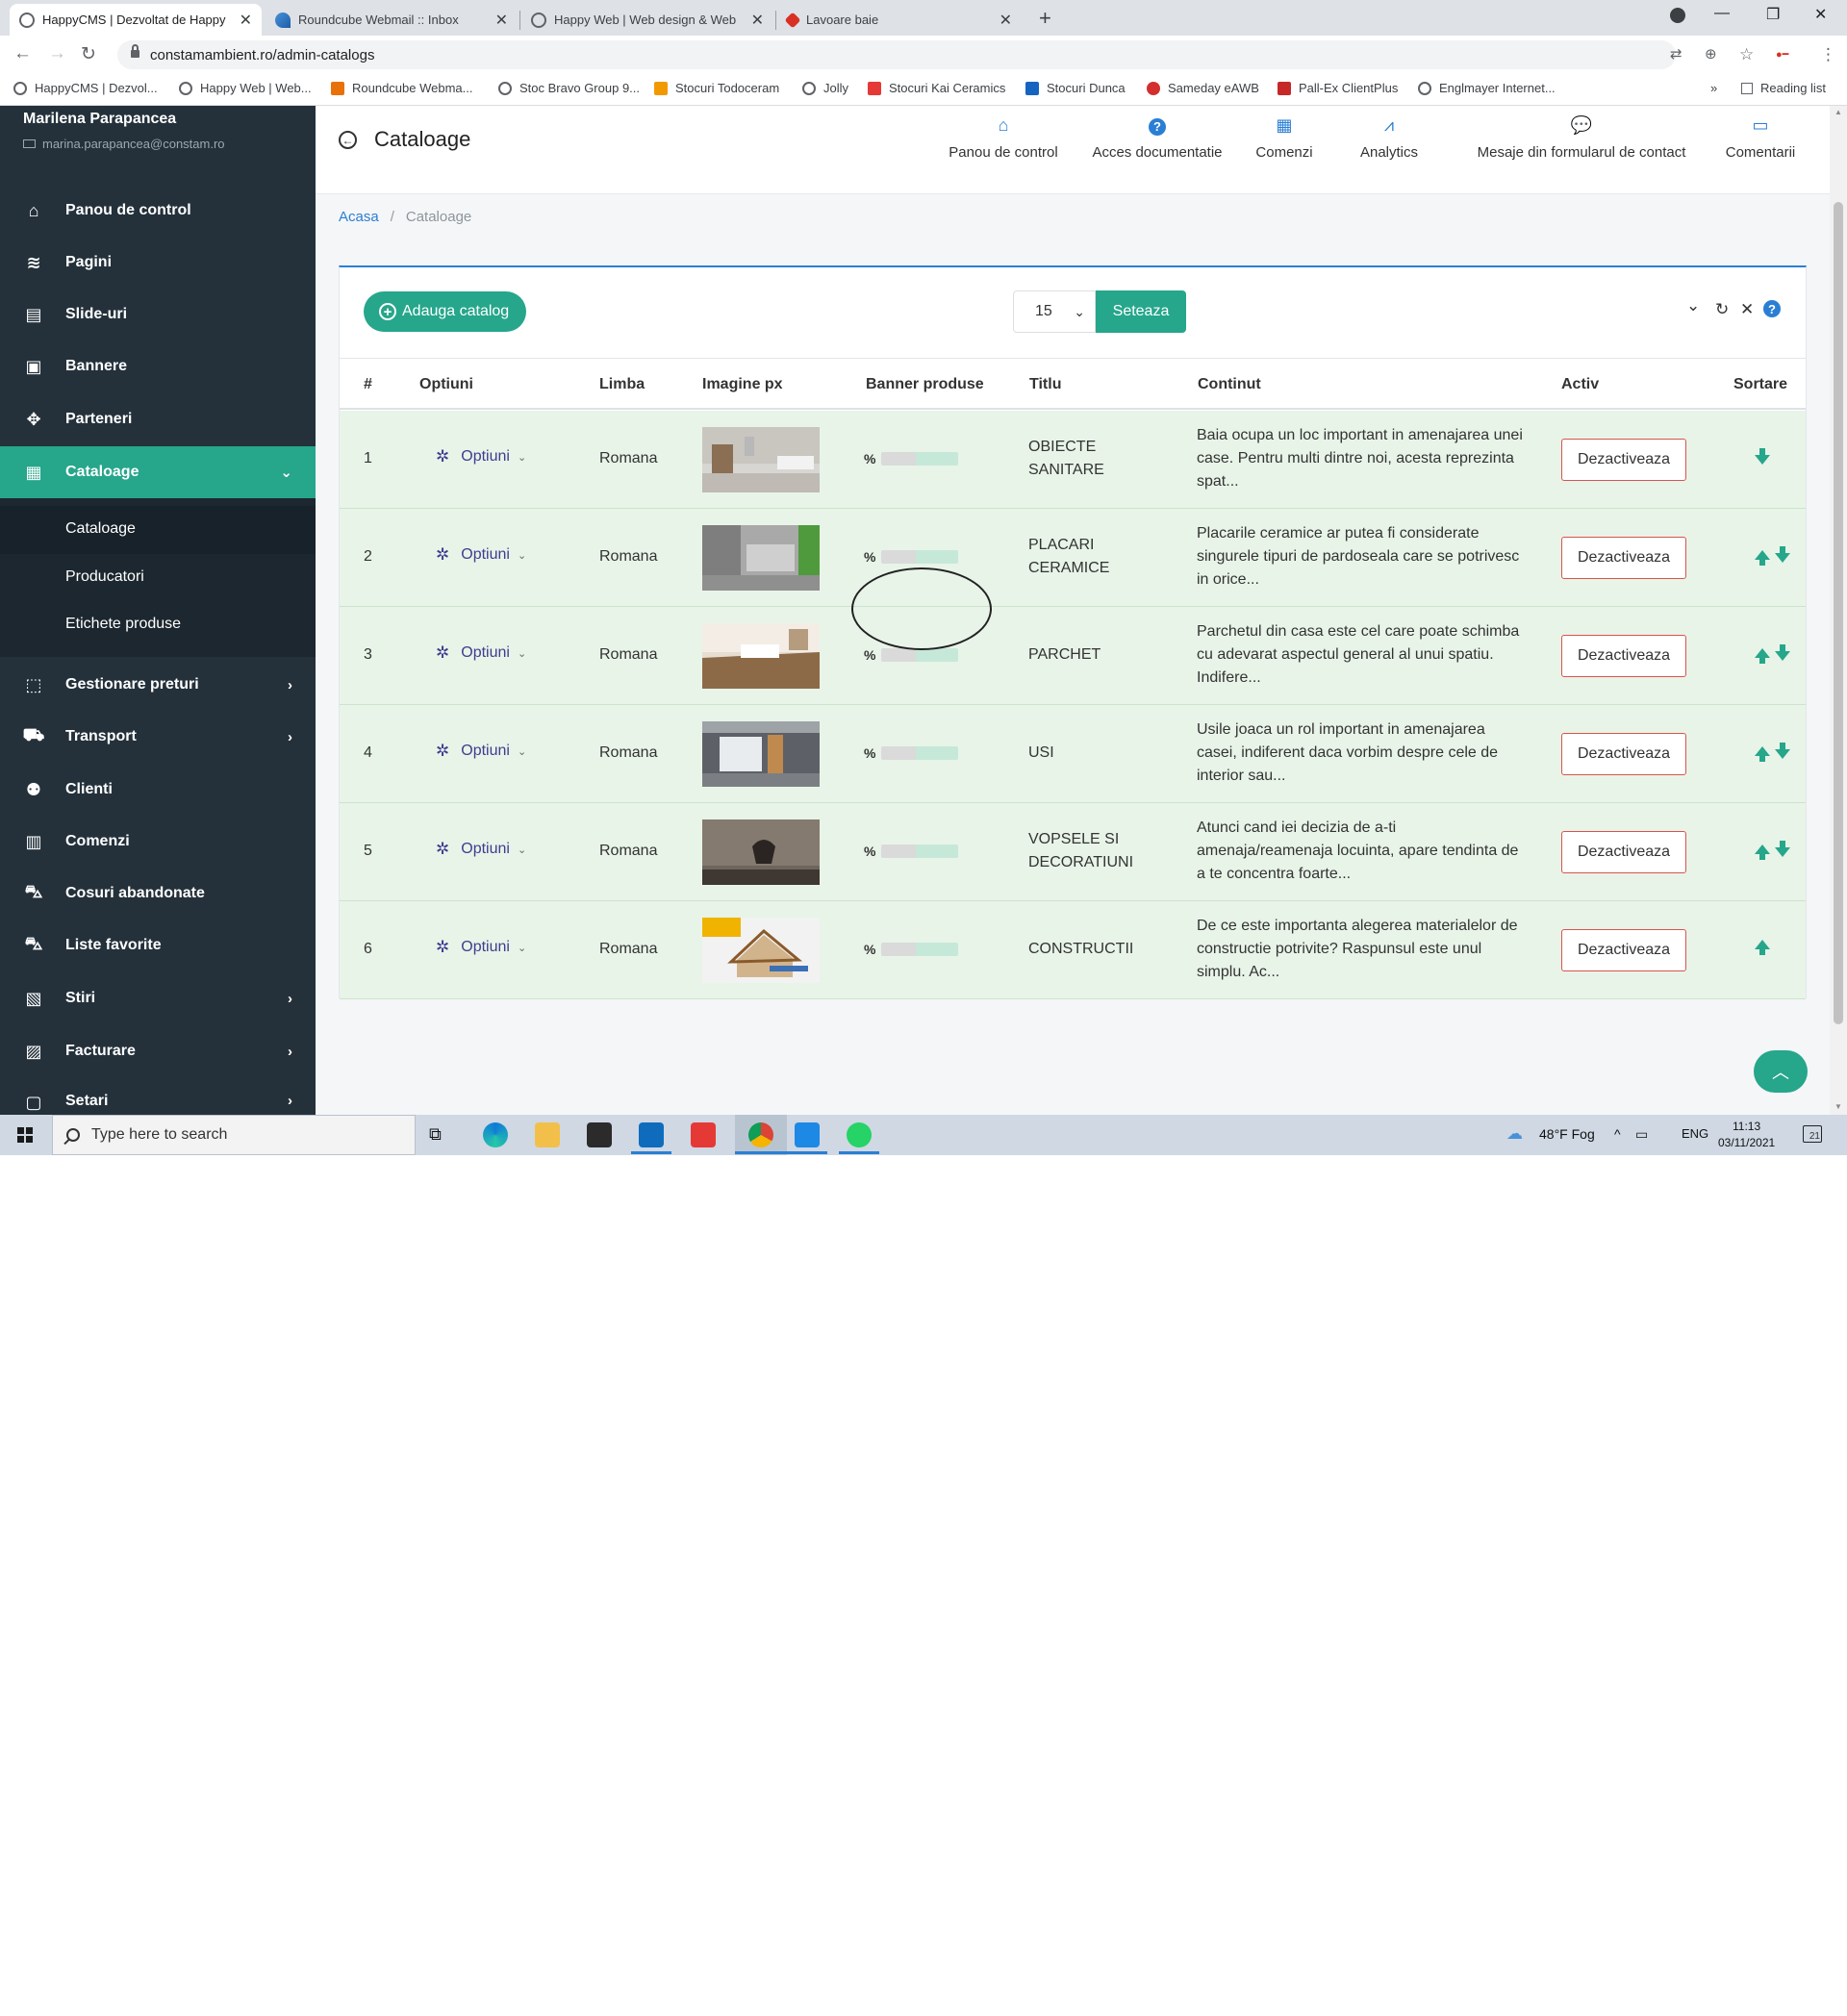  I want to click on quick-link-analytics: ⩘ Analytics, so click(1389, 138).